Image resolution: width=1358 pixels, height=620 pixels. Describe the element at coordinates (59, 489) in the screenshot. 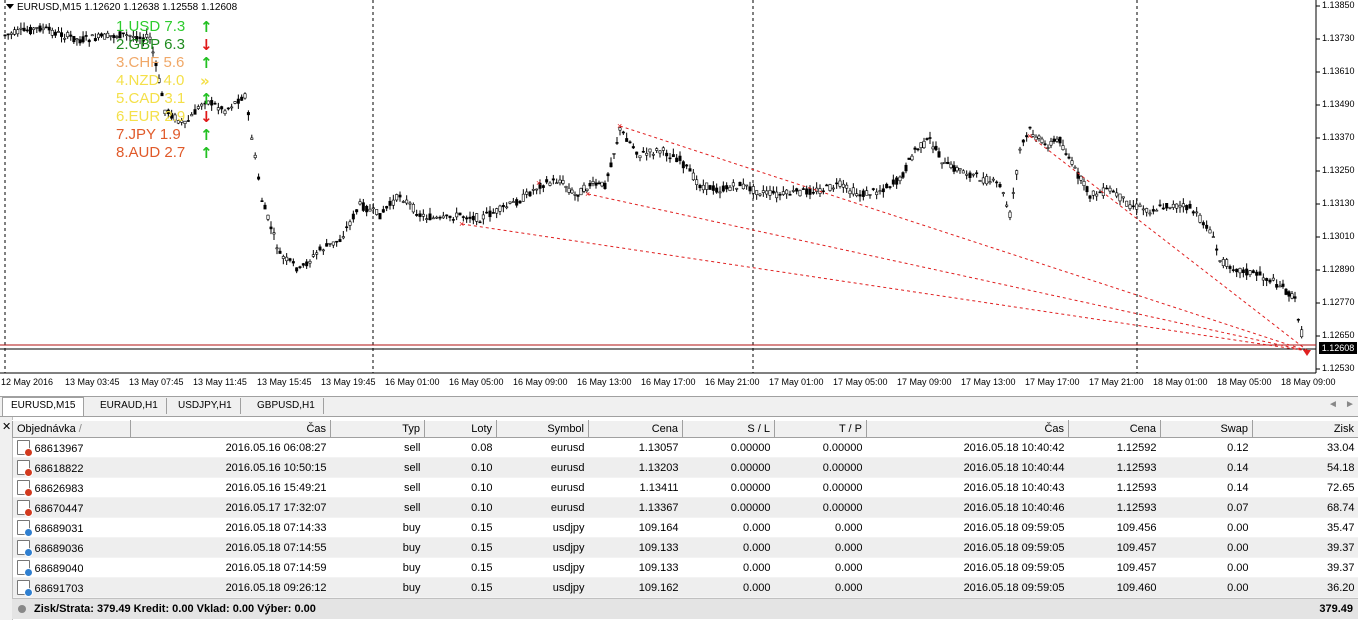

I see `order-number: 68626983` at that location.